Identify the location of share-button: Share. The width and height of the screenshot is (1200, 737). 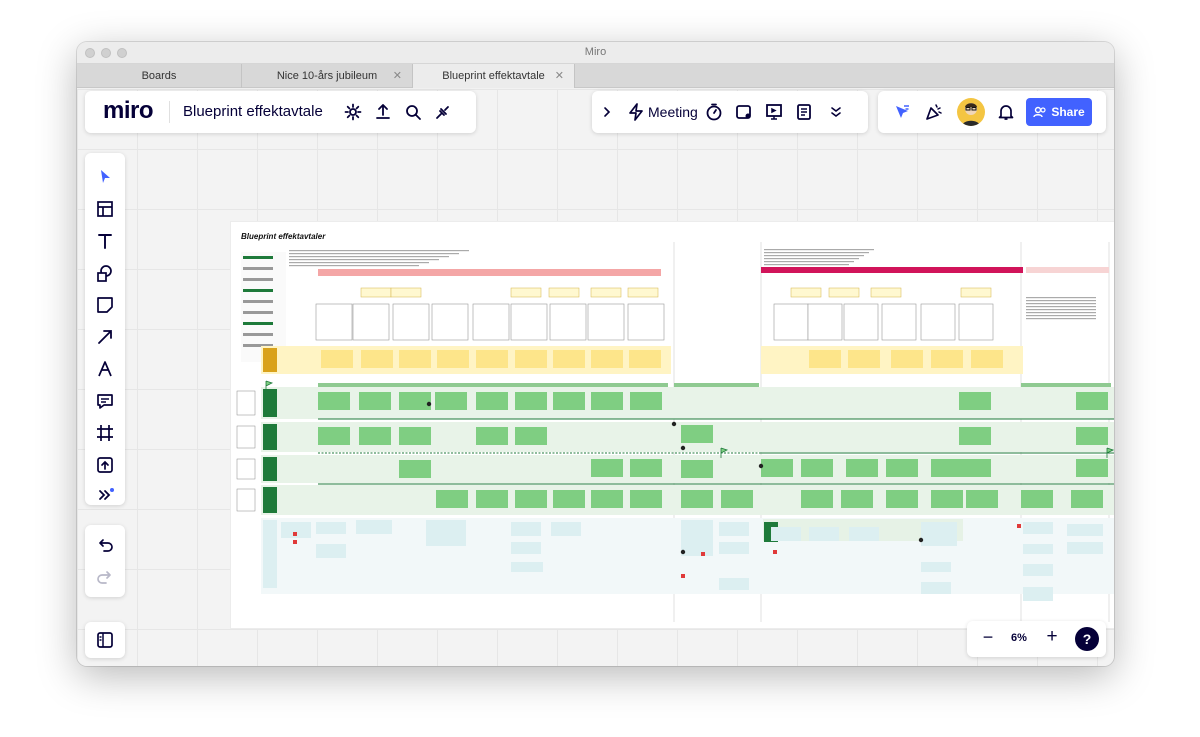
(1059, 112).